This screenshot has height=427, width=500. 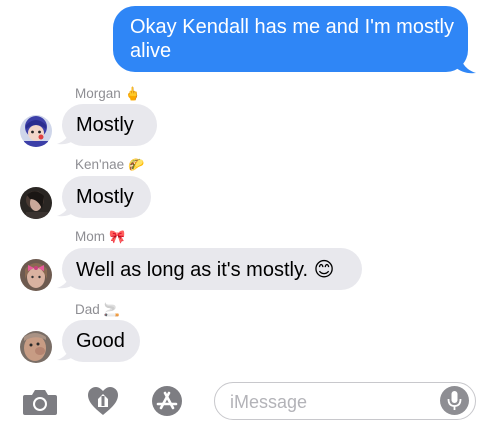 What do you see at coordinates (269, 402) in the screenshot?
I see `message-input-placeholder: iMessage` at bounding box center [269, 402].